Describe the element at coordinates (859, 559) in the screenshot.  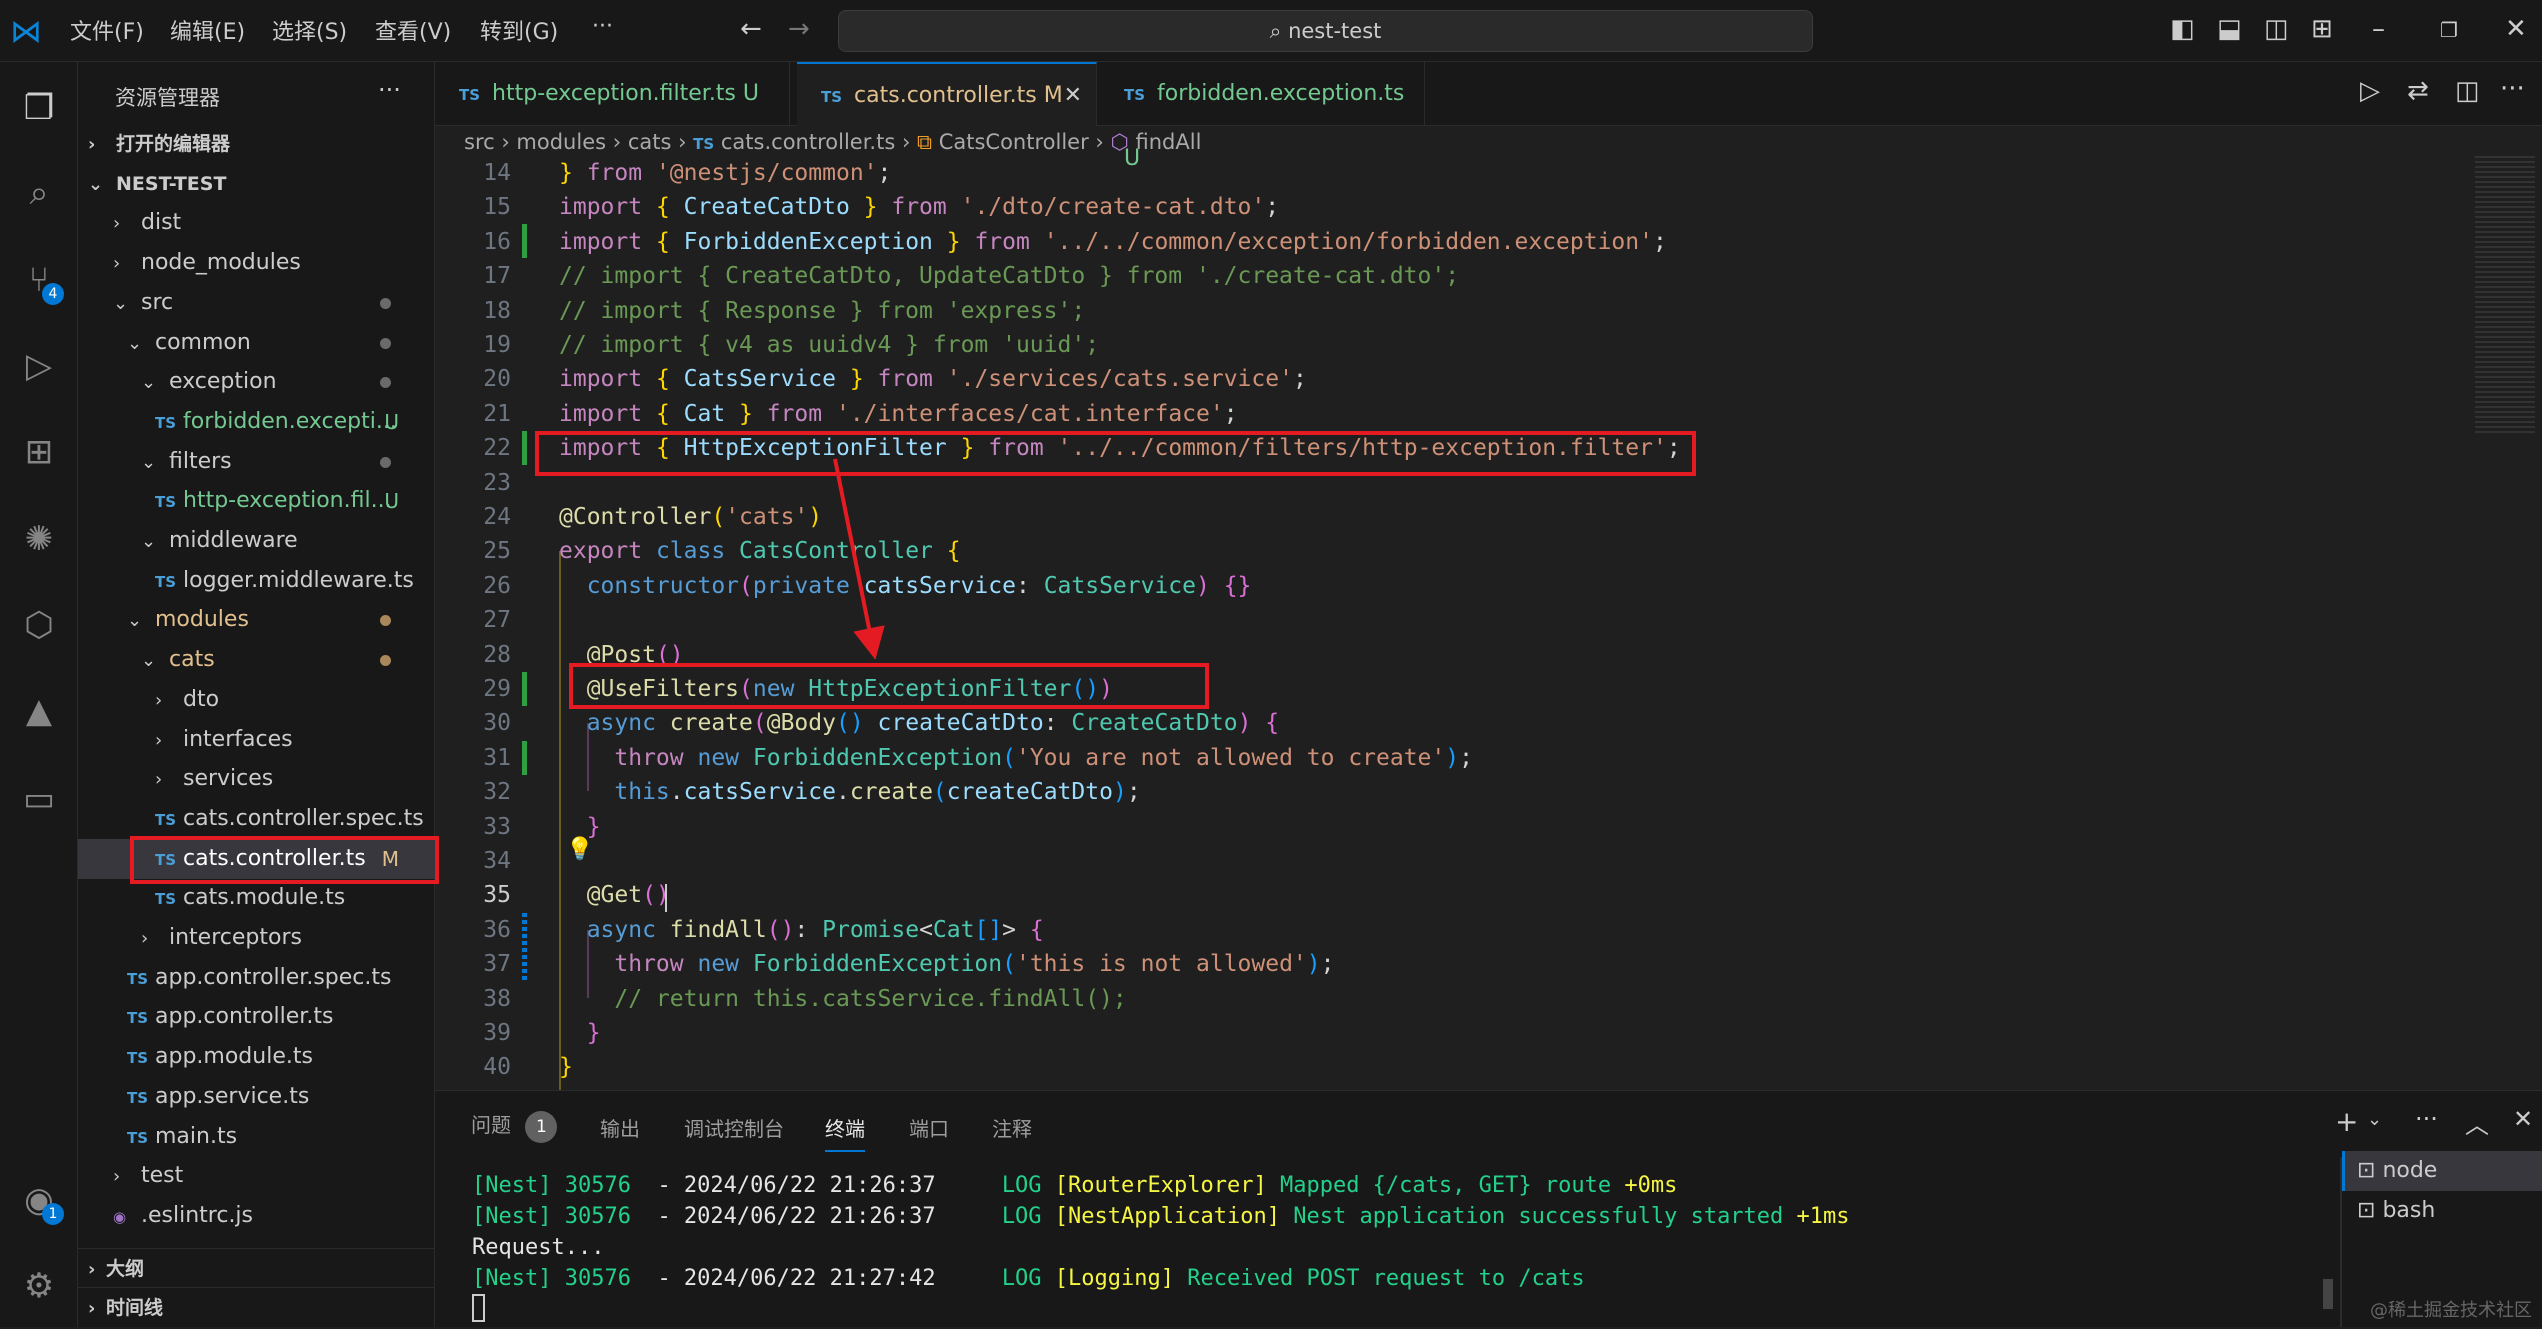
I see `arrow-line` at that location.